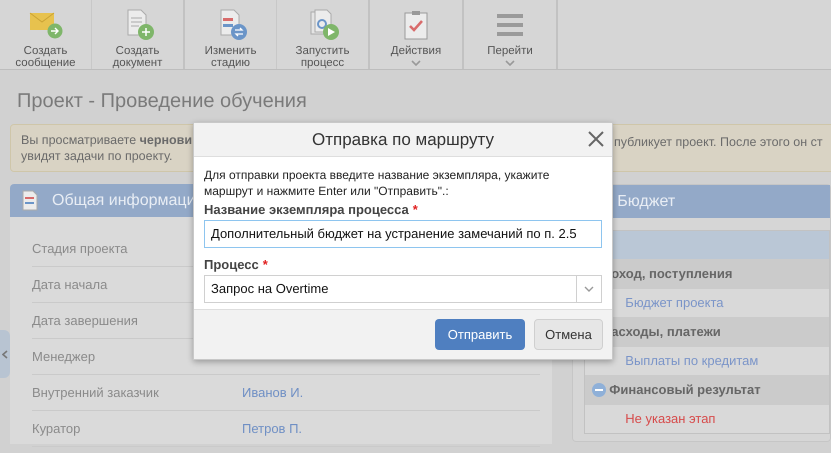 This screenshot has width=831, height=453. I want to click on process-select: Запрос на Overtime, so click(403, 289).